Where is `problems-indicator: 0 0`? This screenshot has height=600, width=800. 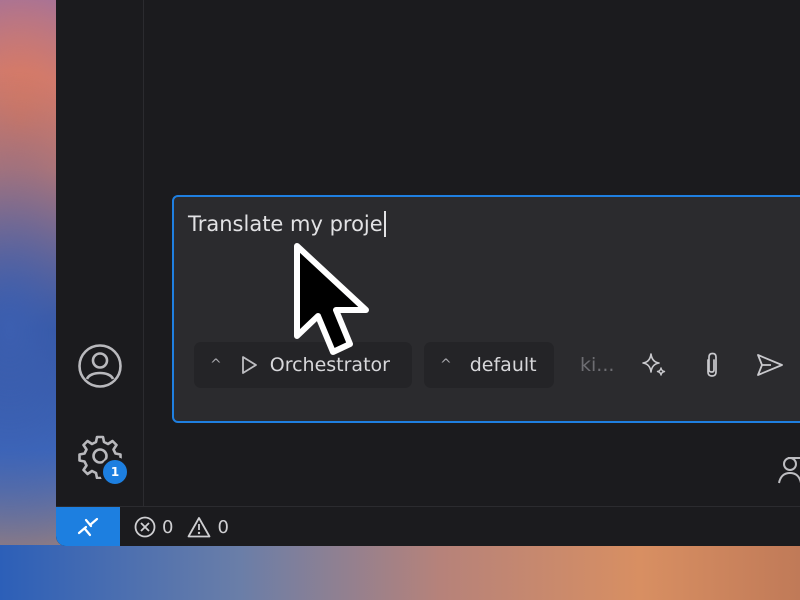 problems-indicator: 0 0 is located at coordinates (185, 526).